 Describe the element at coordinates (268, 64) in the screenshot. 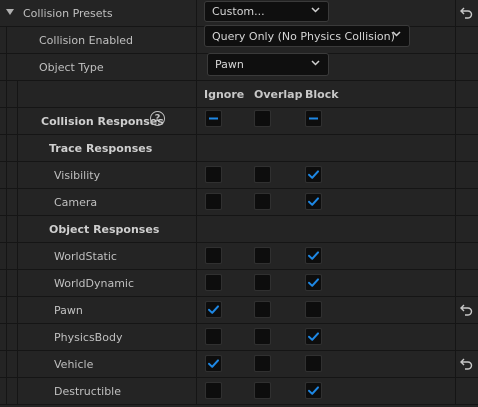

I see `object-type-dropdown: Pawn` at that location.